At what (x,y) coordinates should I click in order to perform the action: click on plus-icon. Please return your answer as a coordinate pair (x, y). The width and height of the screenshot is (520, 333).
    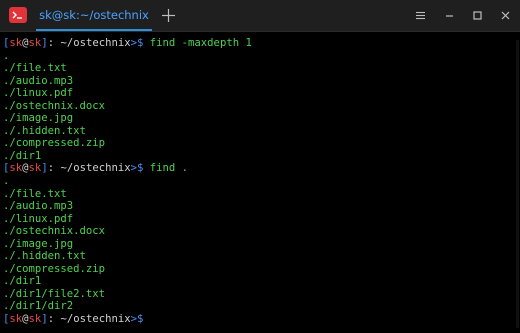
    Looking at the image, I should click on (168, 15).